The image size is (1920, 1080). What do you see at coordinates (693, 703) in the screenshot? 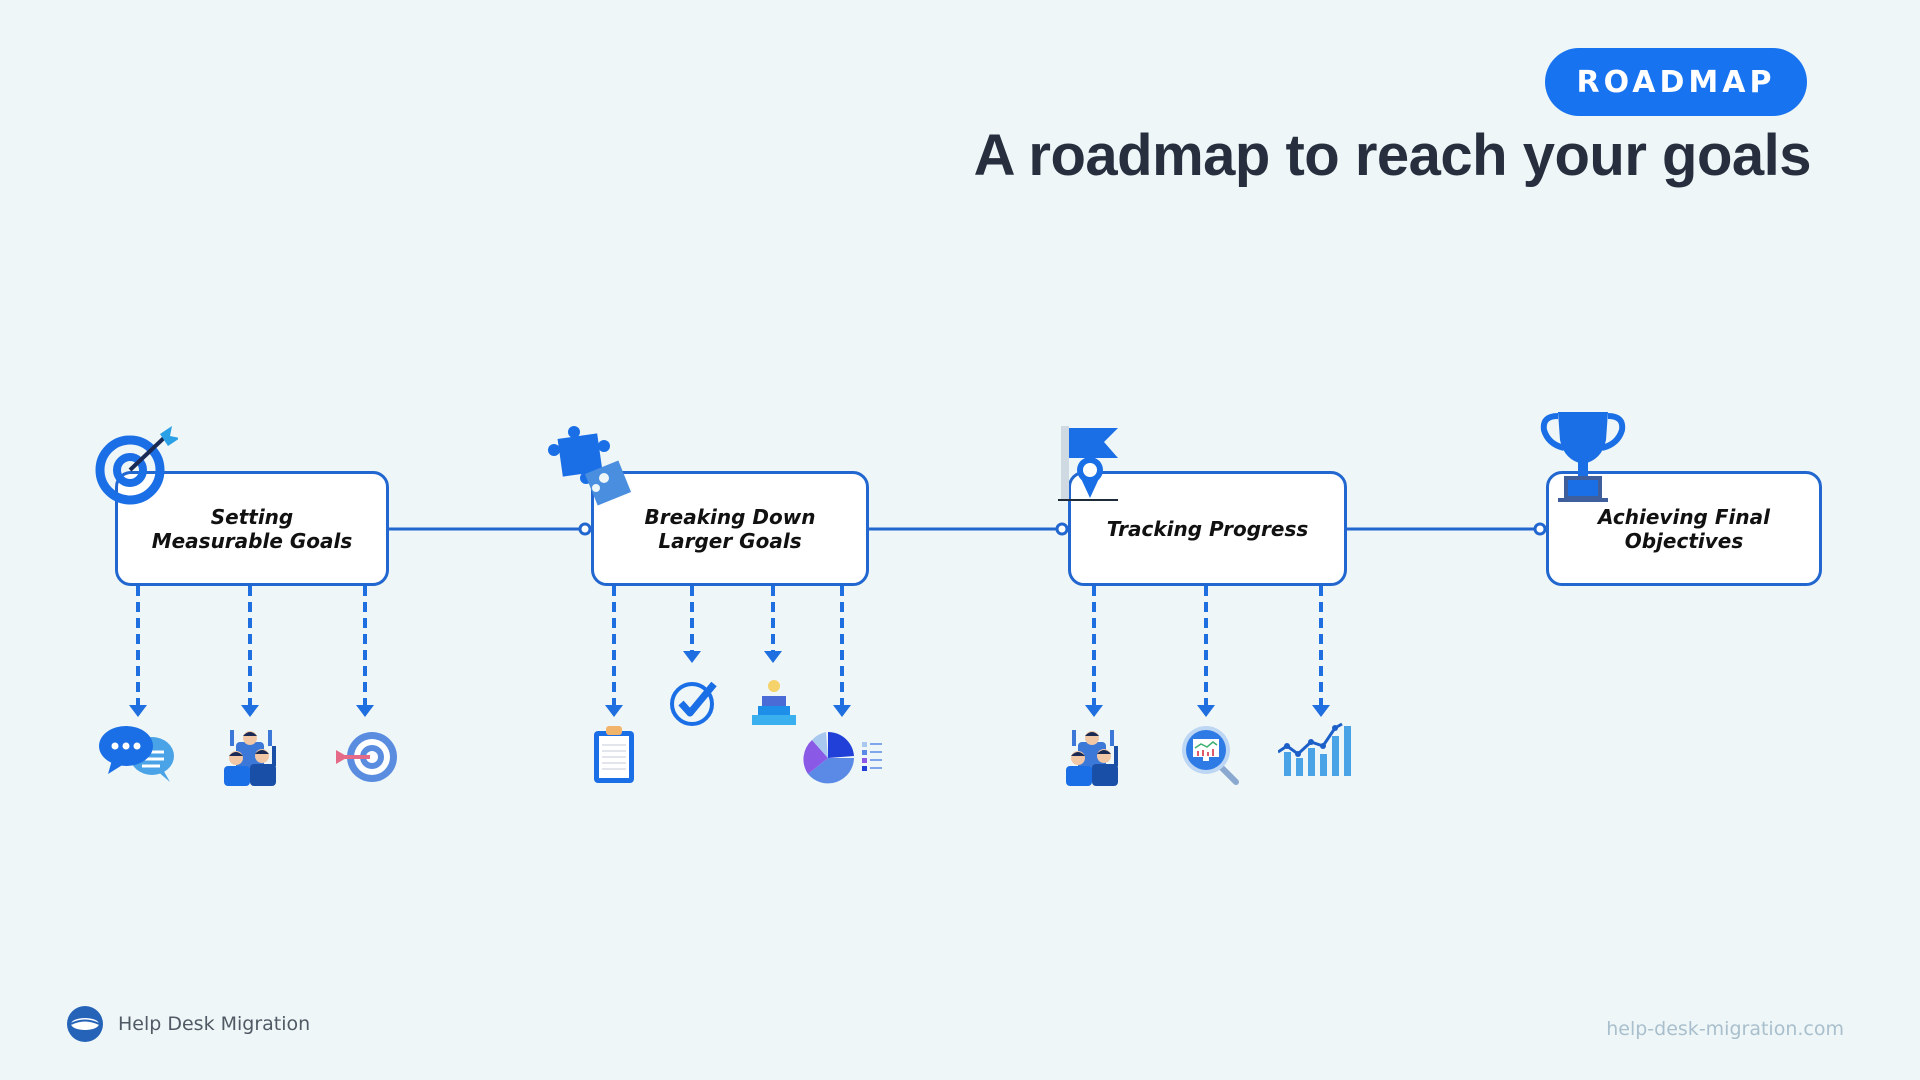
I see `checkmark-circle-icon` at bounding box center [693, 703].